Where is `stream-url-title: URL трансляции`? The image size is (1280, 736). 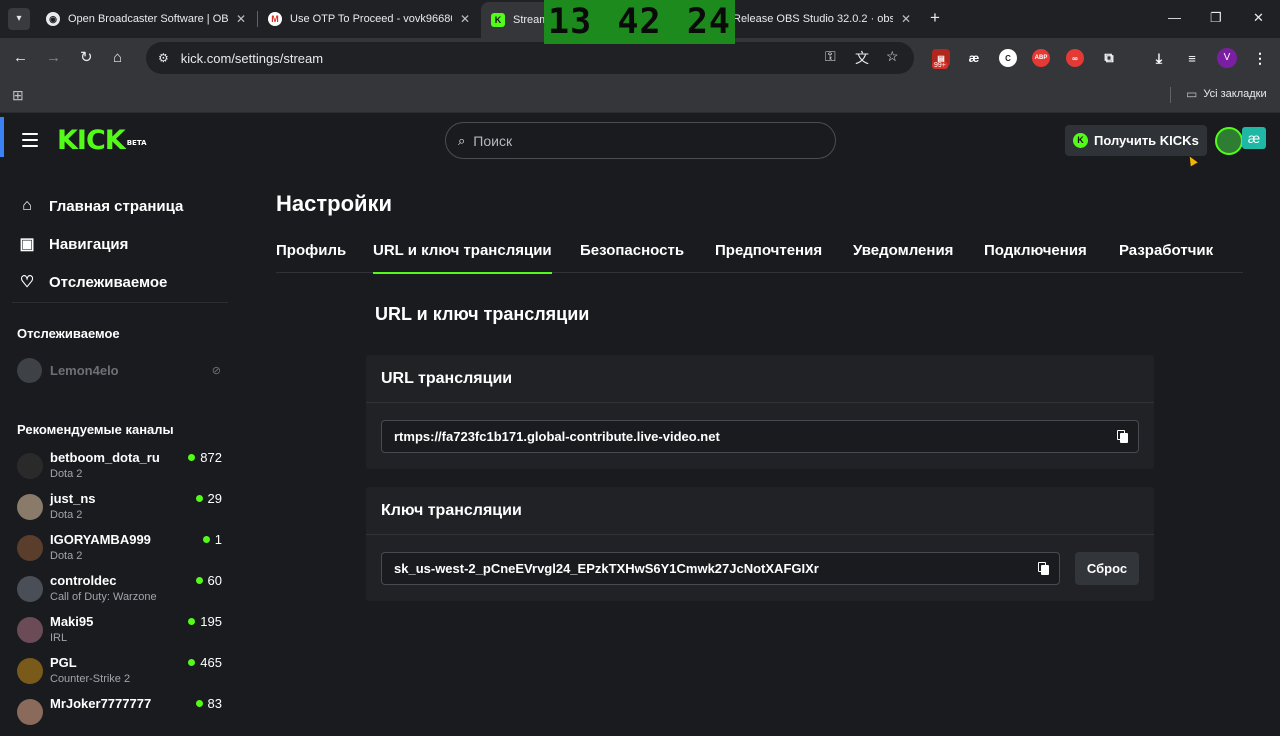 stream-url-title: URL трансляции is located at coordinates (760, 379).